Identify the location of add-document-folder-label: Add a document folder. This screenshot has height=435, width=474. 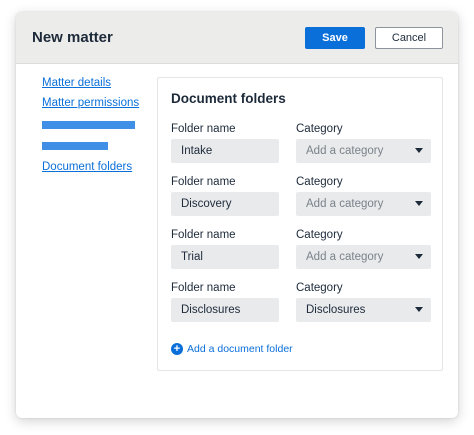
(240, 349).